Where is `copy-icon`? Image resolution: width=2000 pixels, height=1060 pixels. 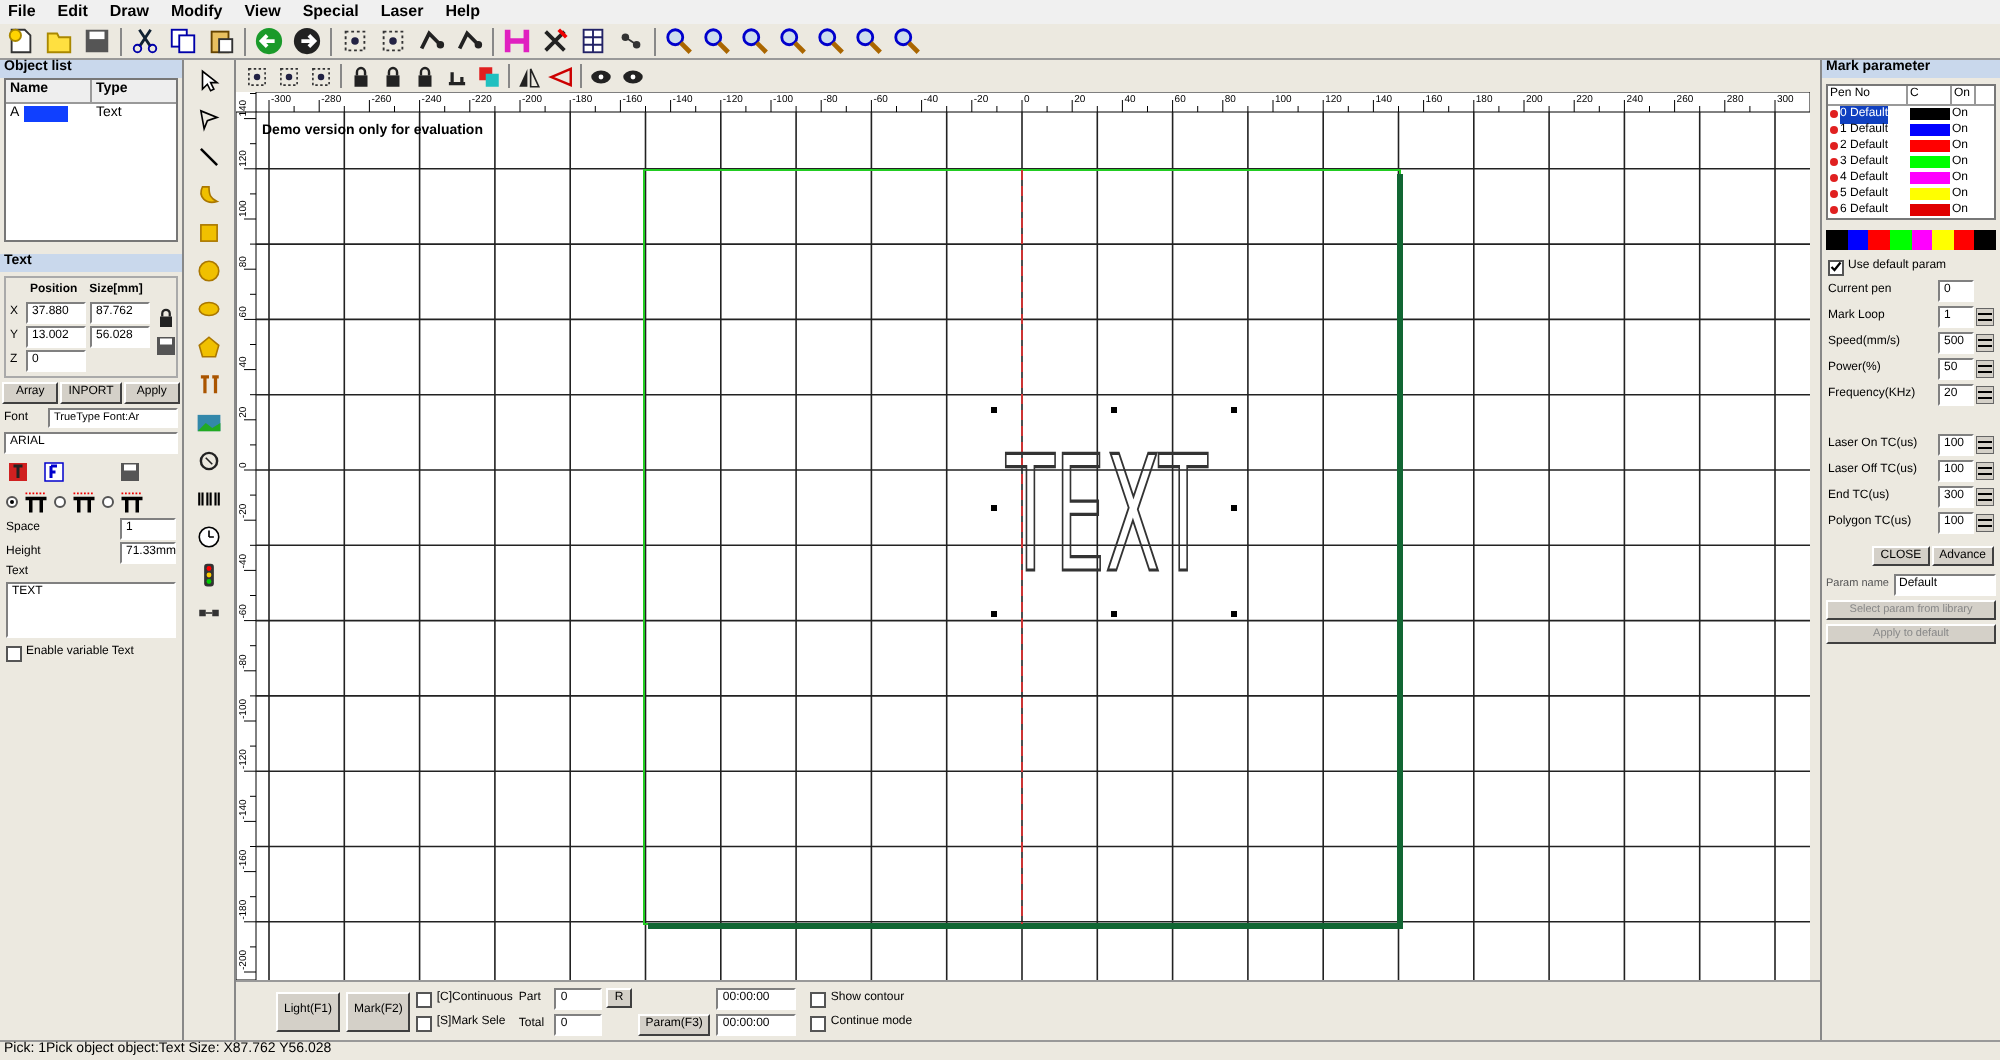
copy-icon is located at coordinates (183, 41).